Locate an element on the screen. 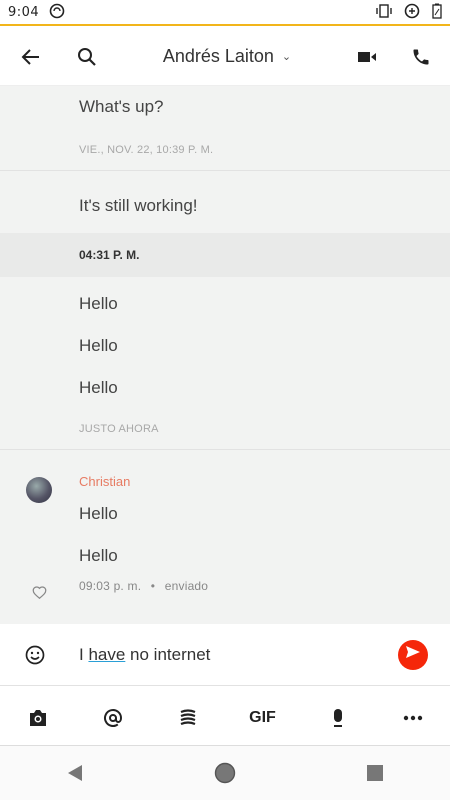  data-saver-icon is located at coordinates (412, 12).